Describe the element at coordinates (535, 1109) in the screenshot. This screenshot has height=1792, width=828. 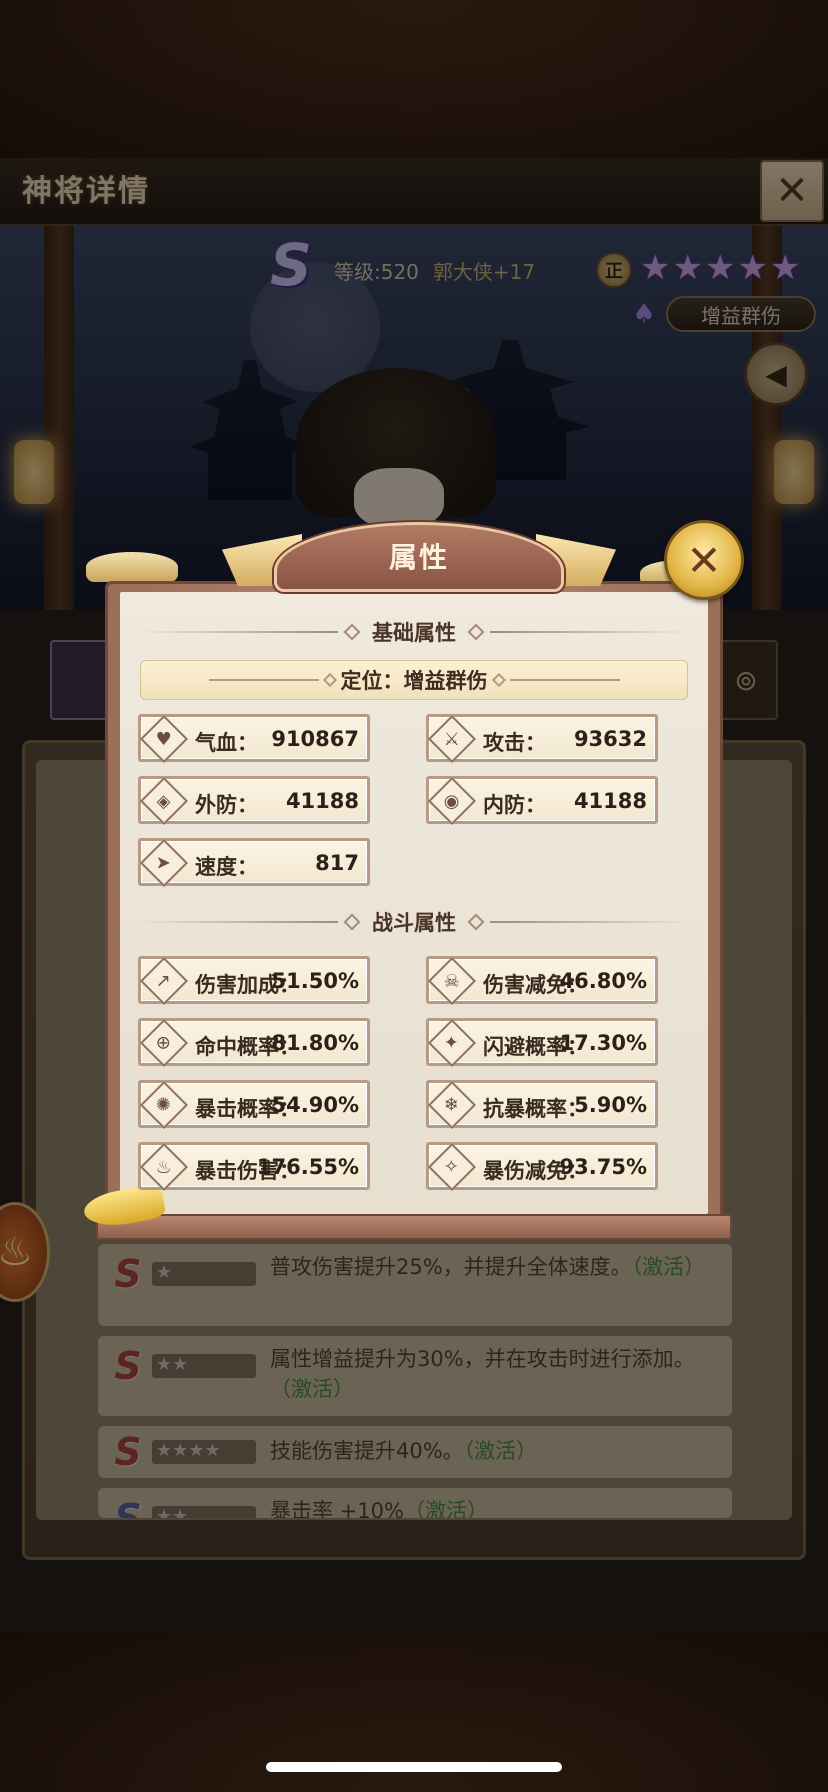
I see `stat-label: 抗暴概率：` at that location.